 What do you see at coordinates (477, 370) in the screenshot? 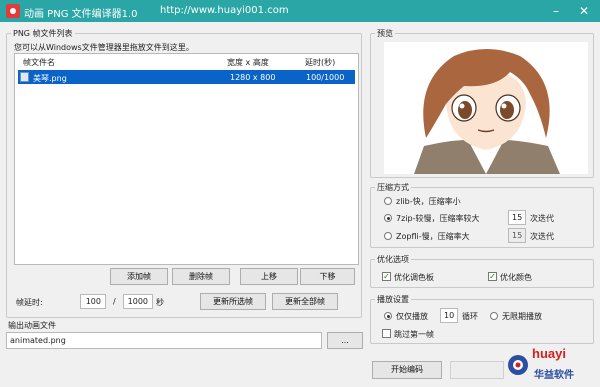
I see `secondary-action-button` at bounding box center [477, 370].